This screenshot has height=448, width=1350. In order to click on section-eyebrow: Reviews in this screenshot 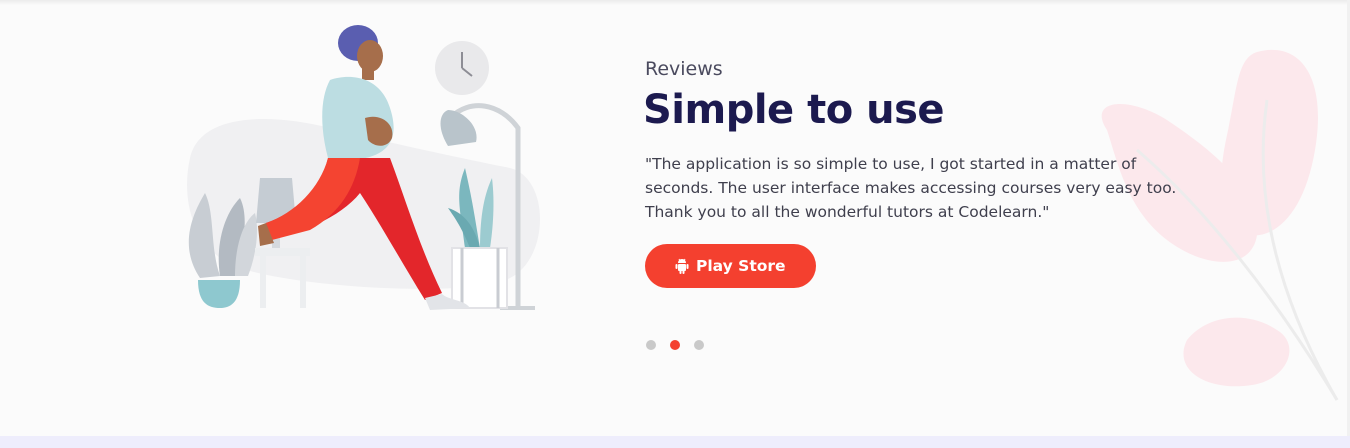, I will do `click(684, 69)`.